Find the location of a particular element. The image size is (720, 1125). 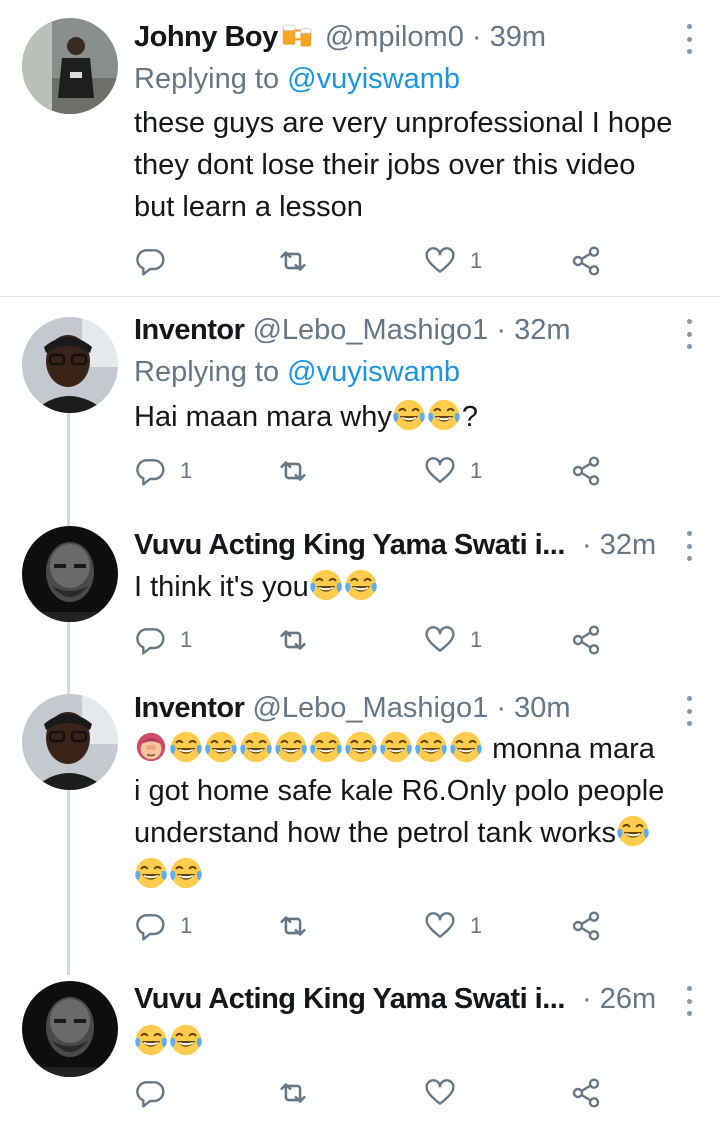

text-line: monna mara is located at coordinates (415, 749).